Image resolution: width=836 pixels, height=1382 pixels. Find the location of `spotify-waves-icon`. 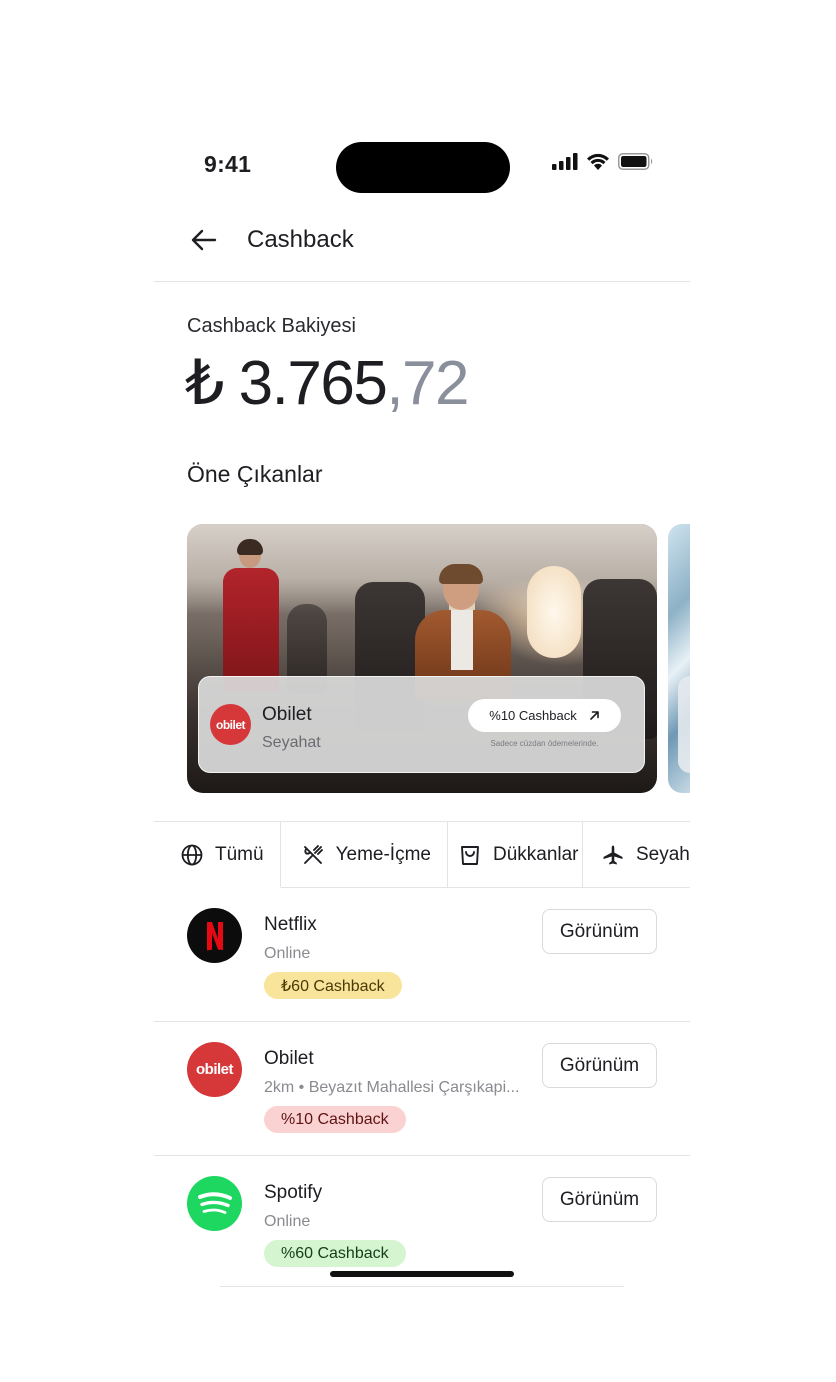

spotify-waves-icon is located at coordinates (214, 1202).